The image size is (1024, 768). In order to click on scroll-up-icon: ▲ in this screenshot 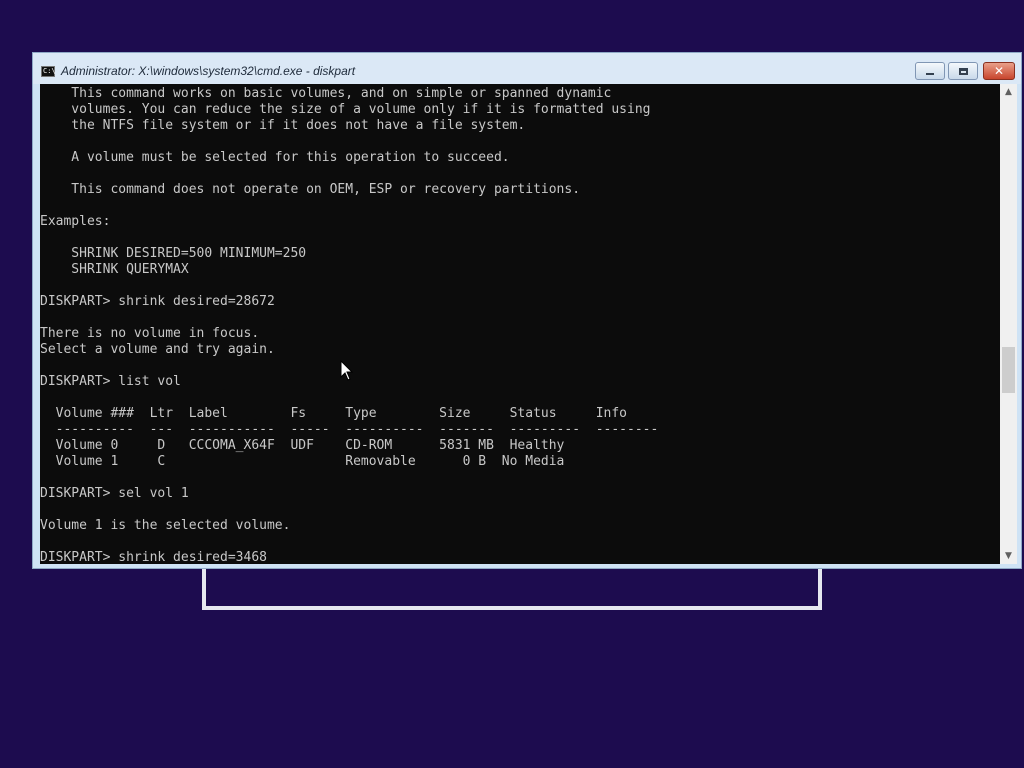, I will do `click(1008, 92)`.